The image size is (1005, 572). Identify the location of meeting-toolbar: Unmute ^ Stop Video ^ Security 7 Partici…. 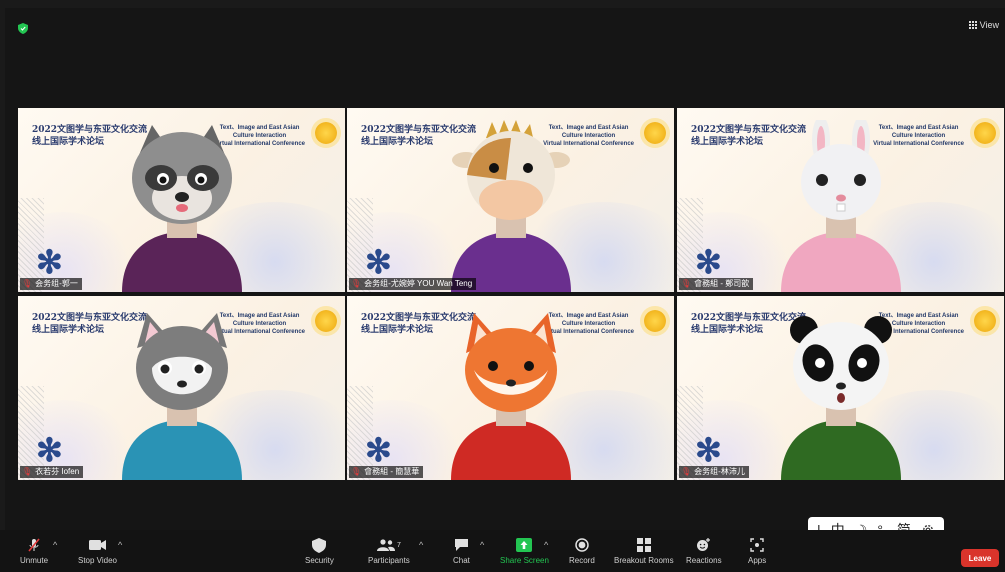
(502, 551).